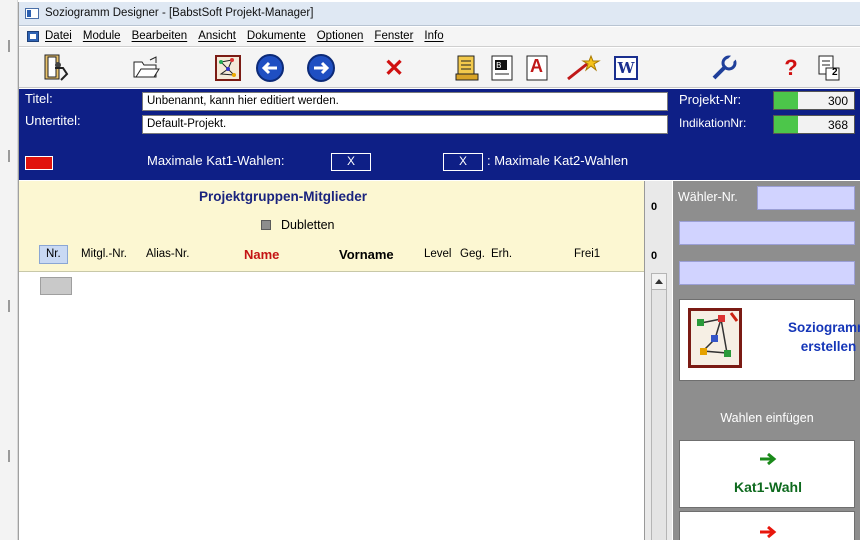 The image size is (860, 540). I want to click on col-alias-nr: Alias-Nr., so click(167, 254).